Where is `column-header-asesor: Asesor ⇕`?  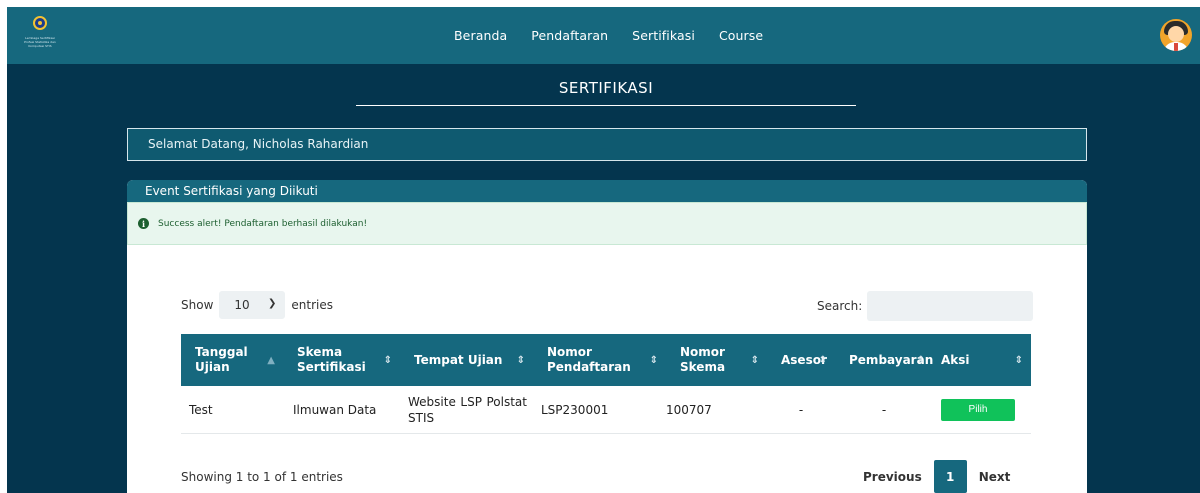 column-header-asesor: Asesor ⇕ is located at coordinates (801, 360).